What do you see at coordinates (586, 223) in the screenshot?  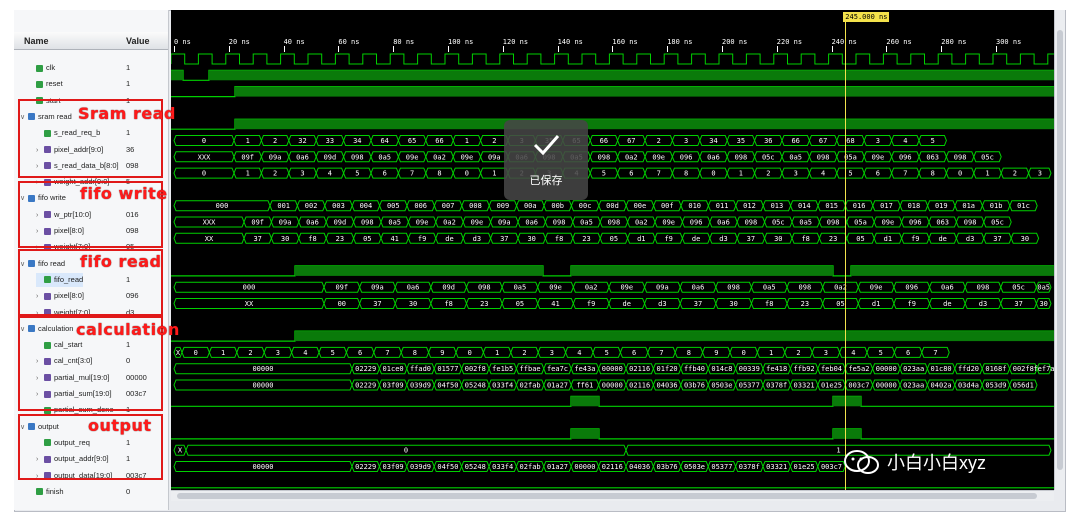 I see `pixel-w-value: 0a5` at bounding box center [586, 223].